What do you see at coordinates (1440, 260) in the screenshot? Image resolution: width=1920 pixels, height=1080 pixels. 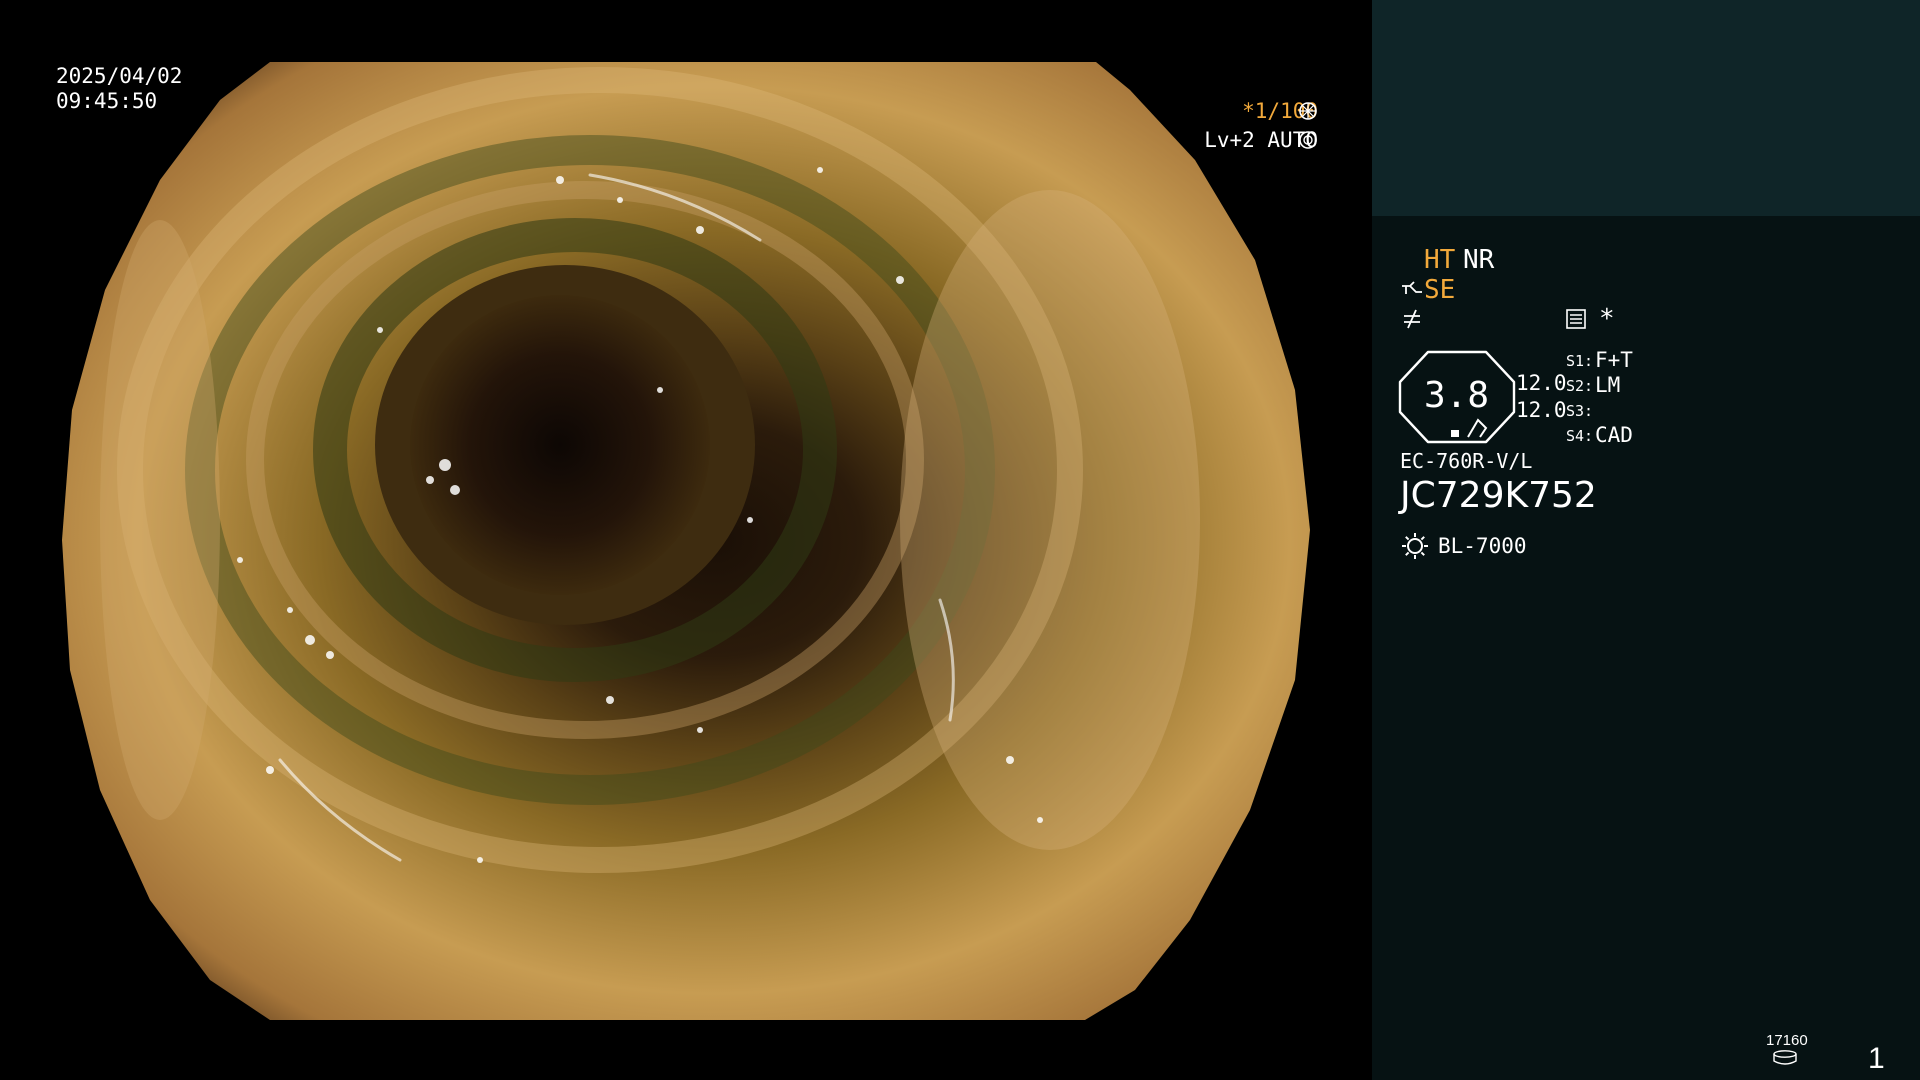 I see `ht-indicator: HT` at bounding box center [1440, 260].